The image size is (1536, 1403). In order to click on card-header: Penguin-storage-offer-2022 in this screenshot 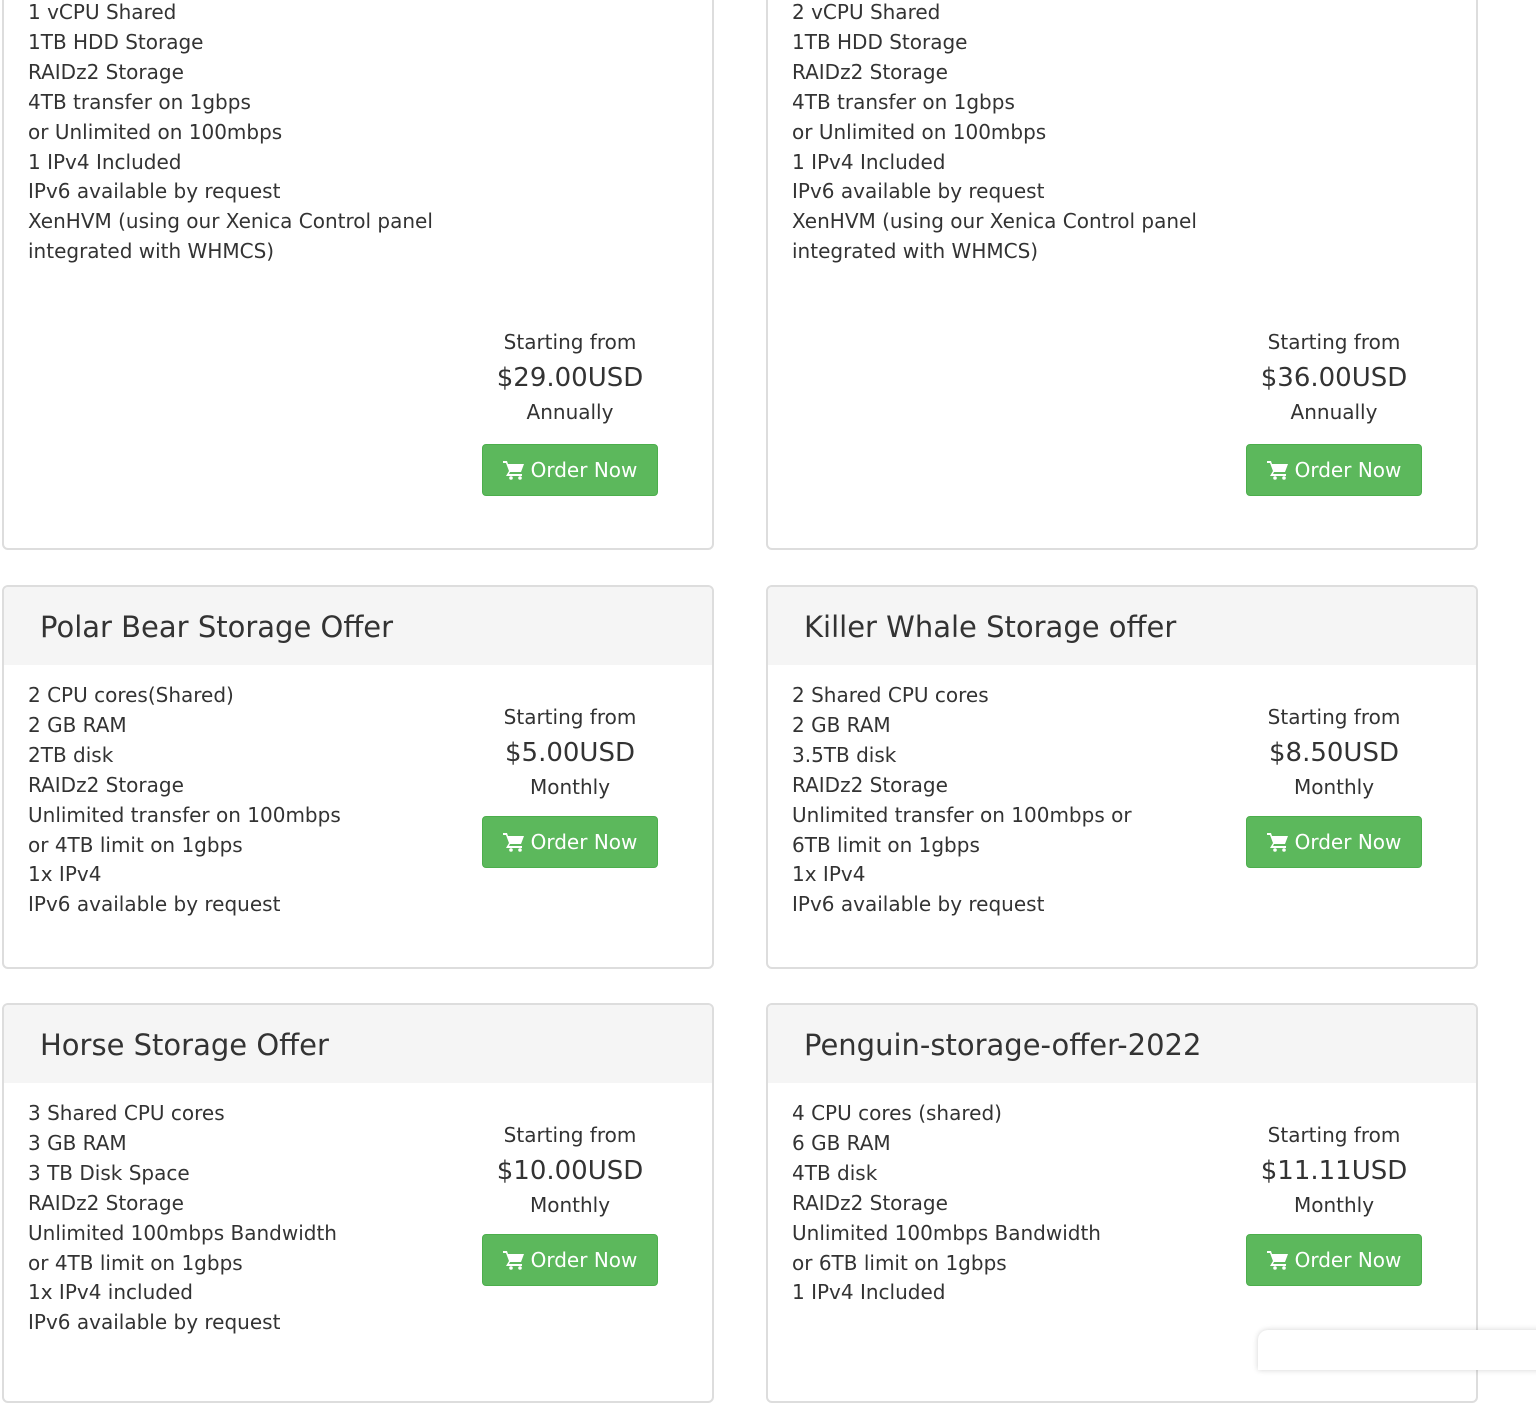, I will do `click(1122, 1044)`.